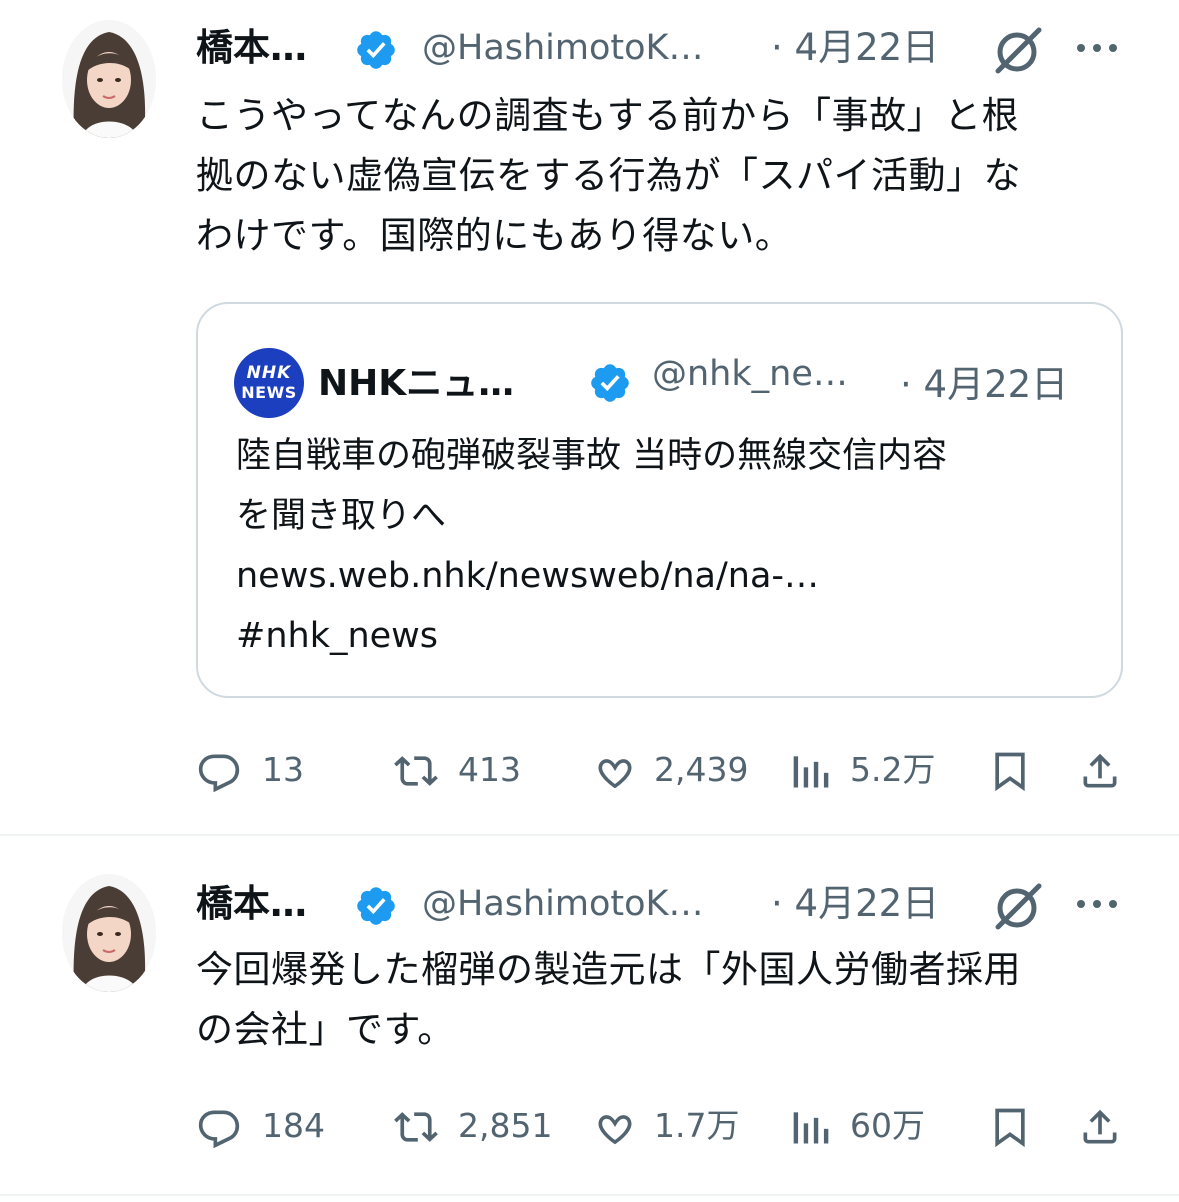 This screenshot has height=1202, width=1179. What do you see at coordinates (505, 1125) in the screenshot?
I see `retweet-count: 2,851` at bounding box center [505, 1125].